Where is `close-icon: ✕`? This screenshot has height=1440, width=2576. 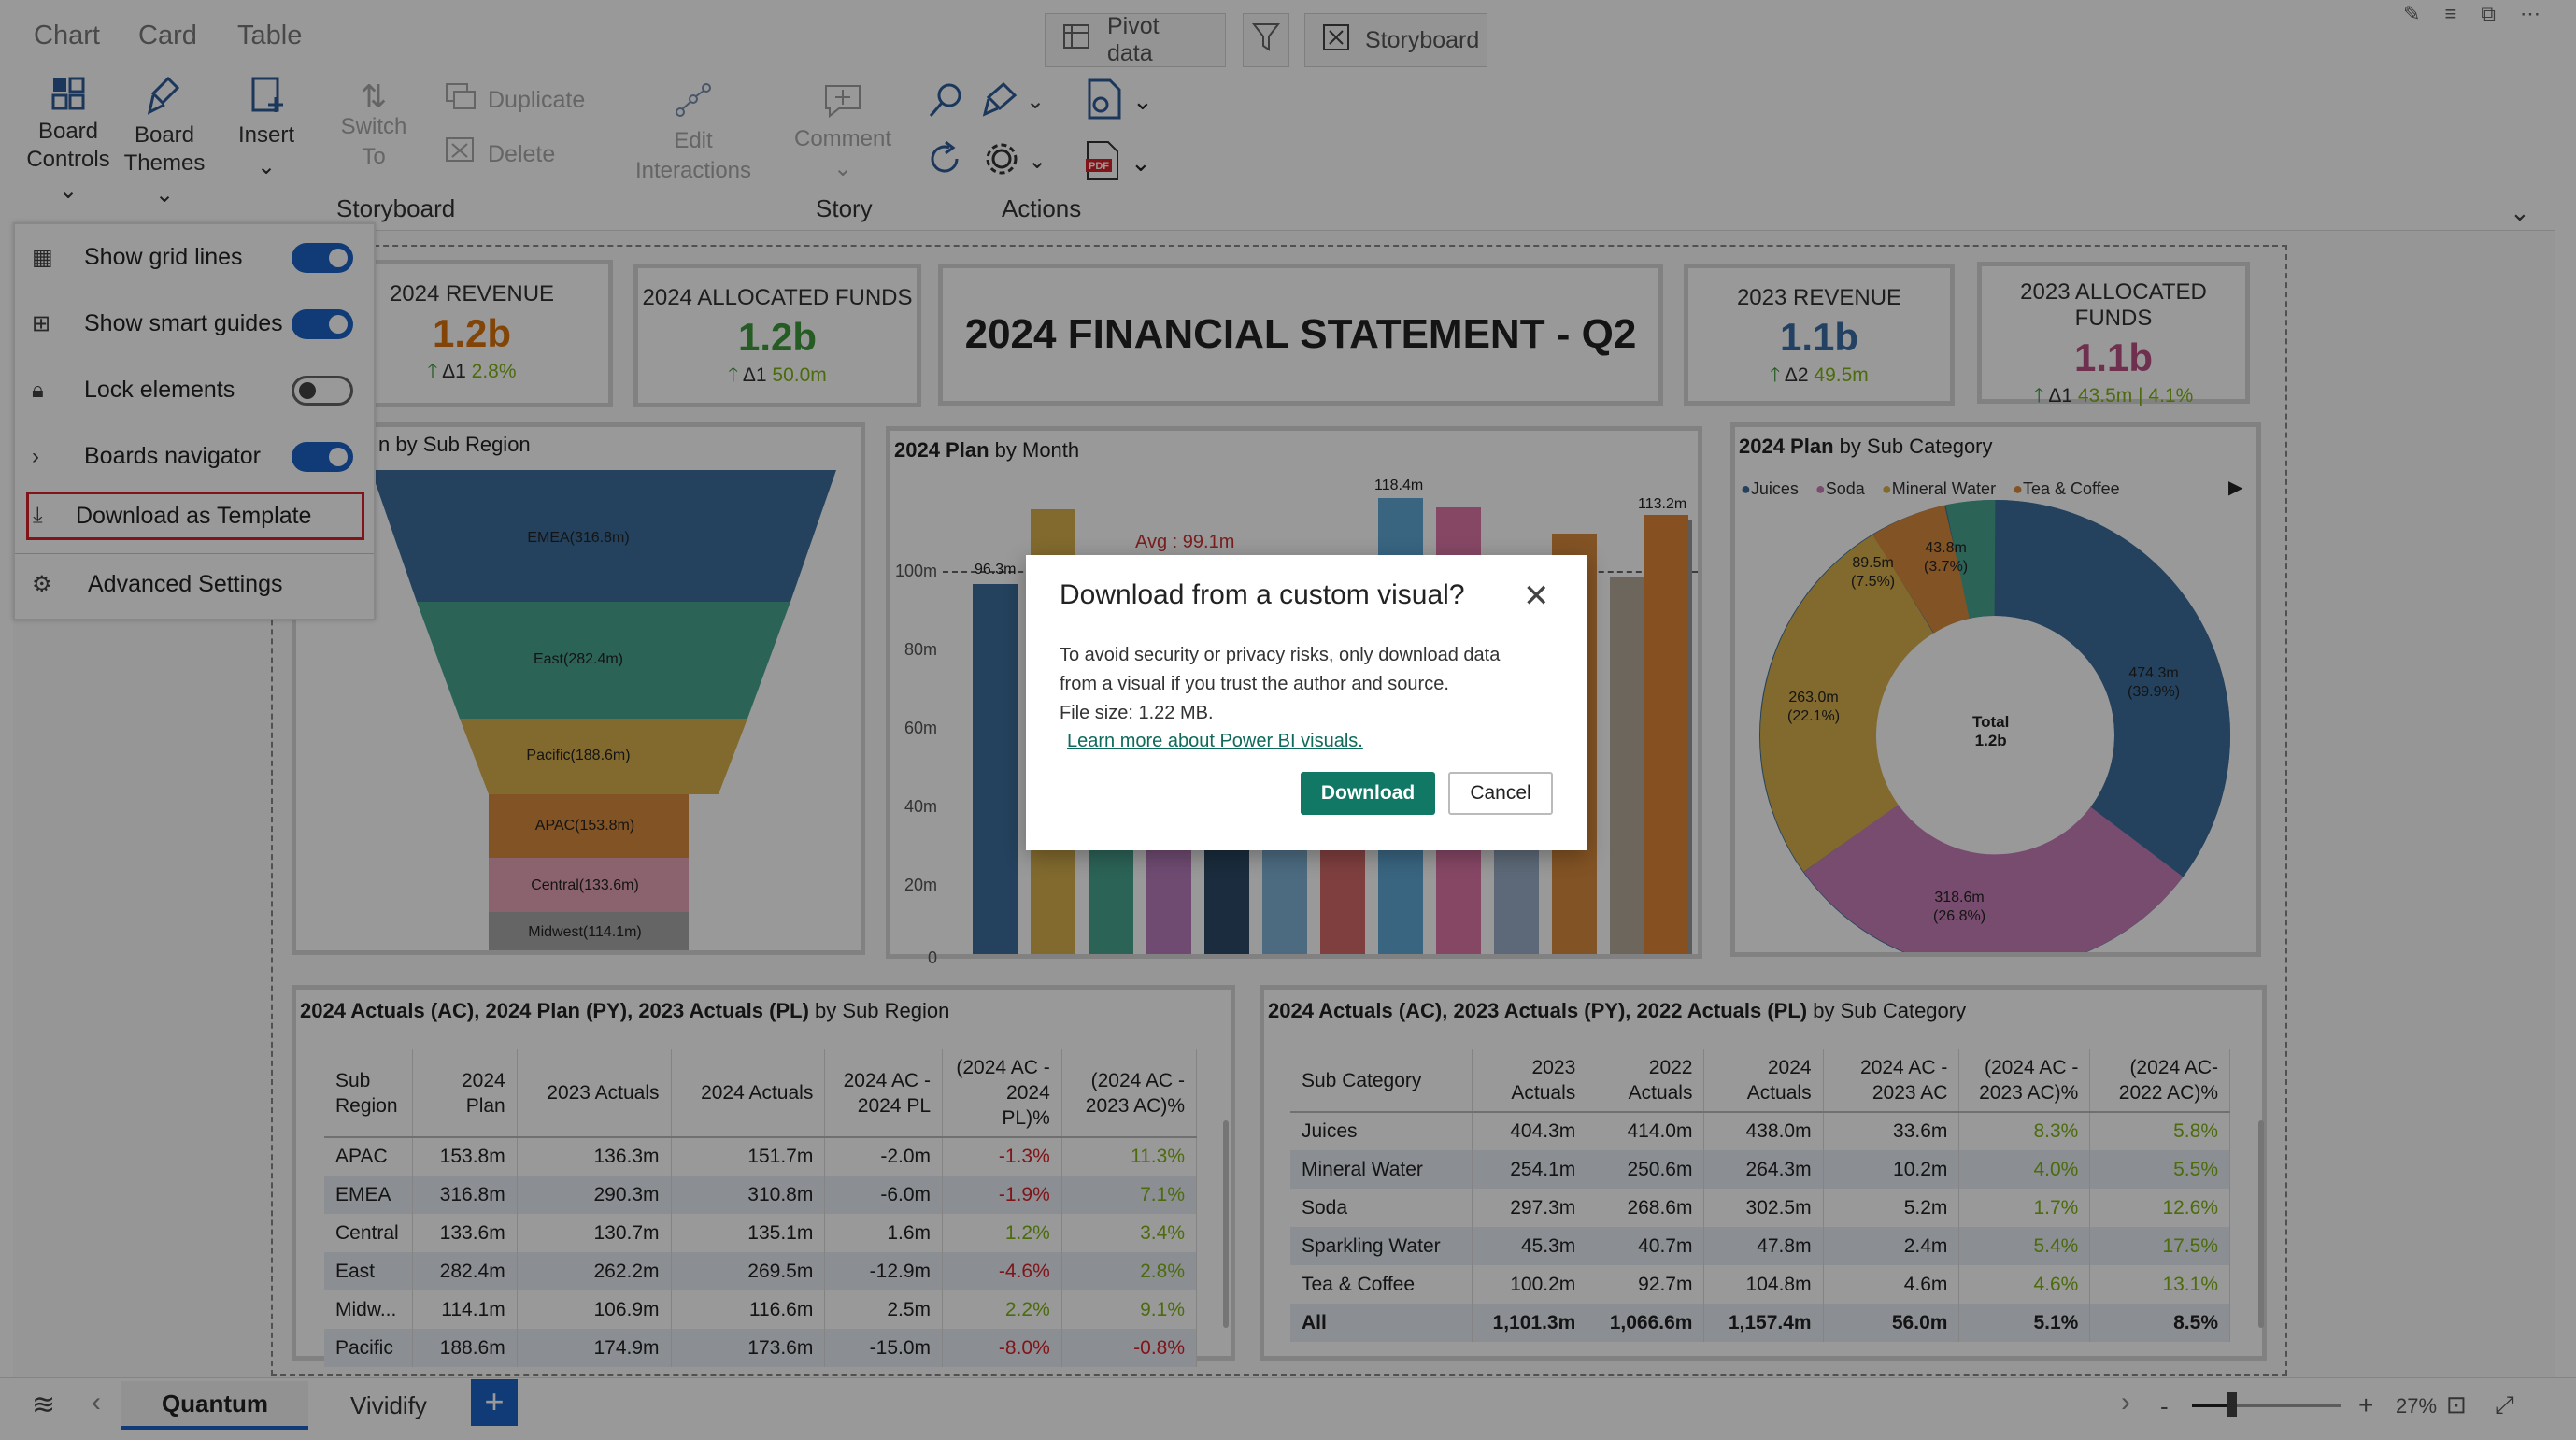 close-icon: ✕ is located at coordinates (1536, 596).